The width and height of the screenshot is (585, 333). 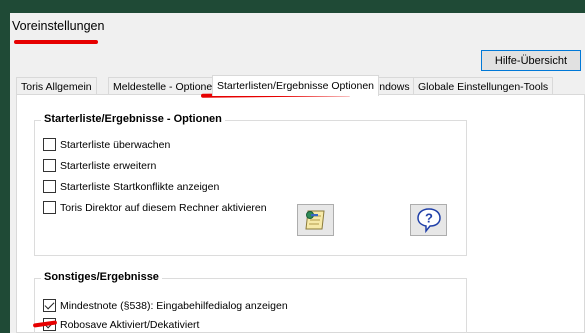 I want to click on help-button: ?, so click(x=428, y=220).